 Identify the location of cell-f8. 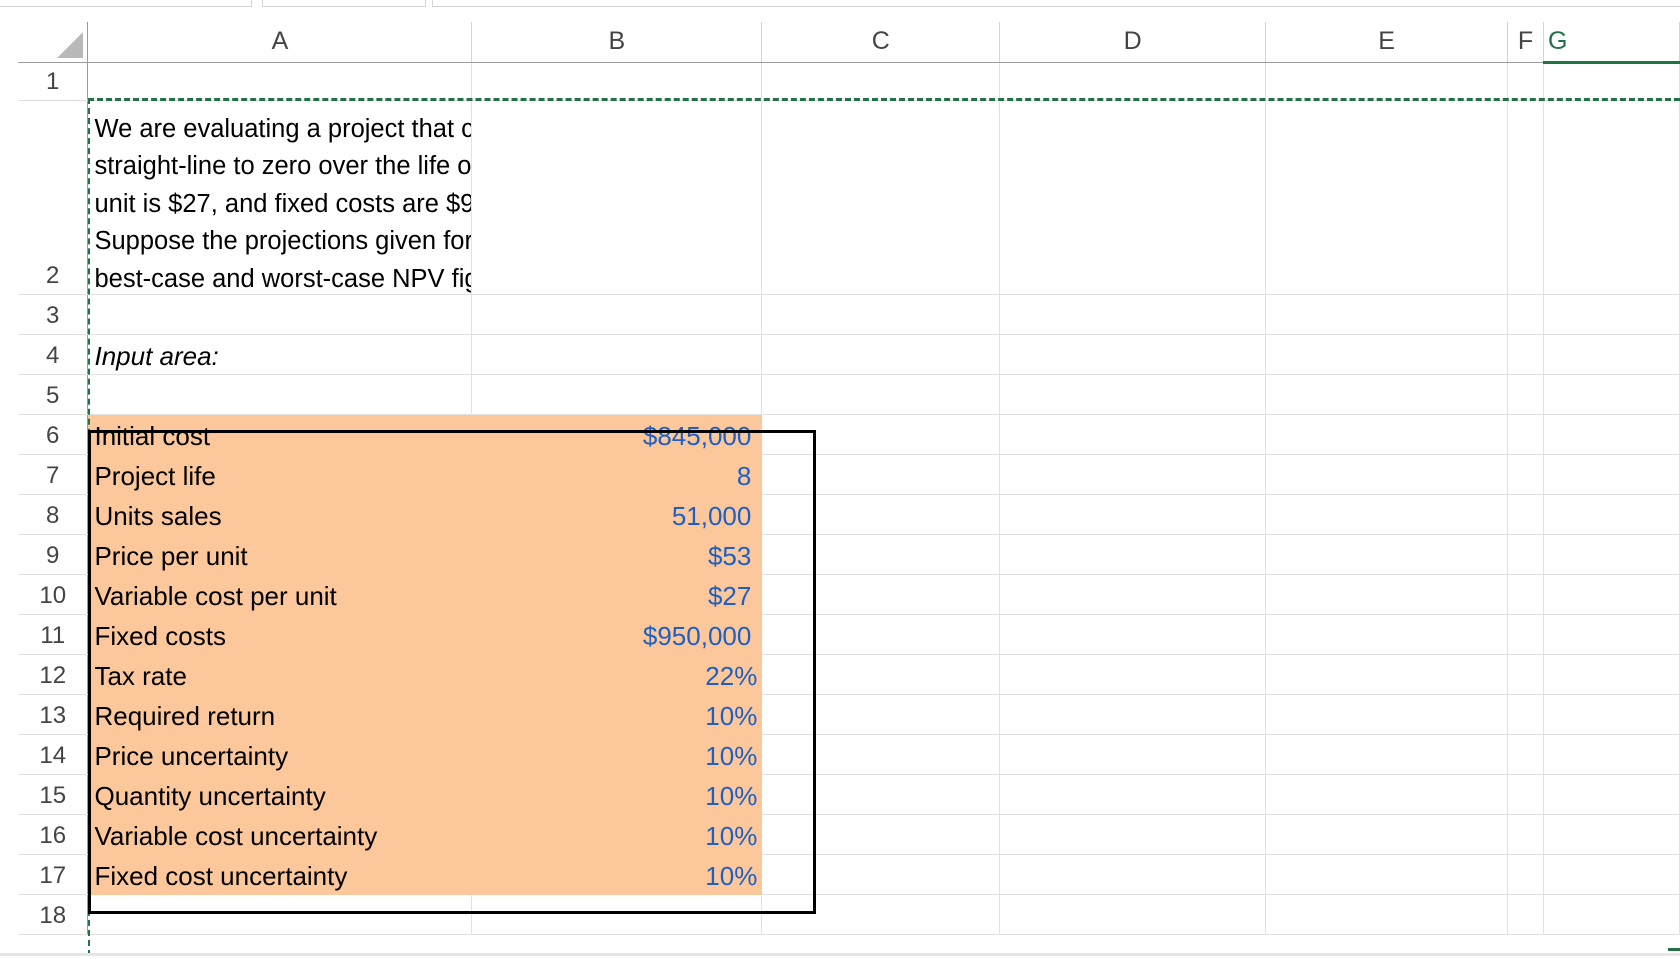
(1525, 514).